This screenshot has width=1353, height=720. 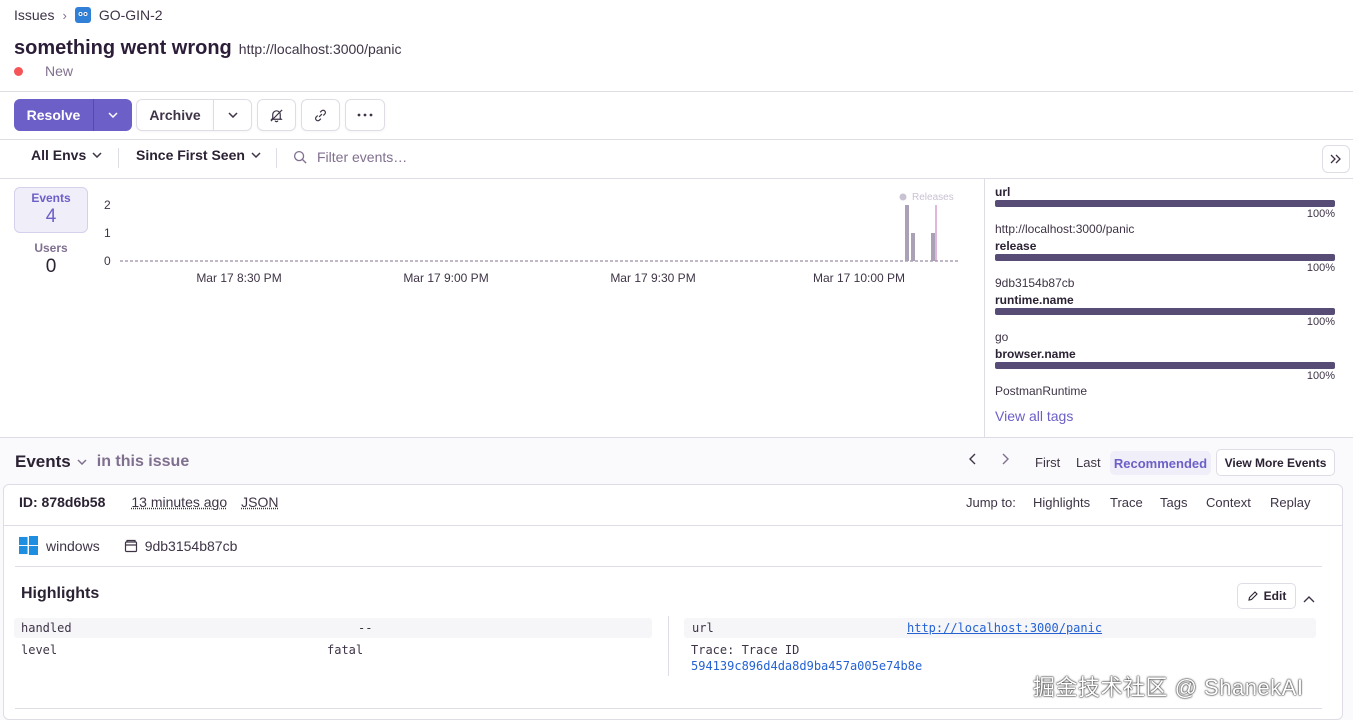 What do you see at coordinates (445, 278) in the screenshot?
I see `x-tick-label: Mar 17 9:00 PM` at bounding box center [445, 278].